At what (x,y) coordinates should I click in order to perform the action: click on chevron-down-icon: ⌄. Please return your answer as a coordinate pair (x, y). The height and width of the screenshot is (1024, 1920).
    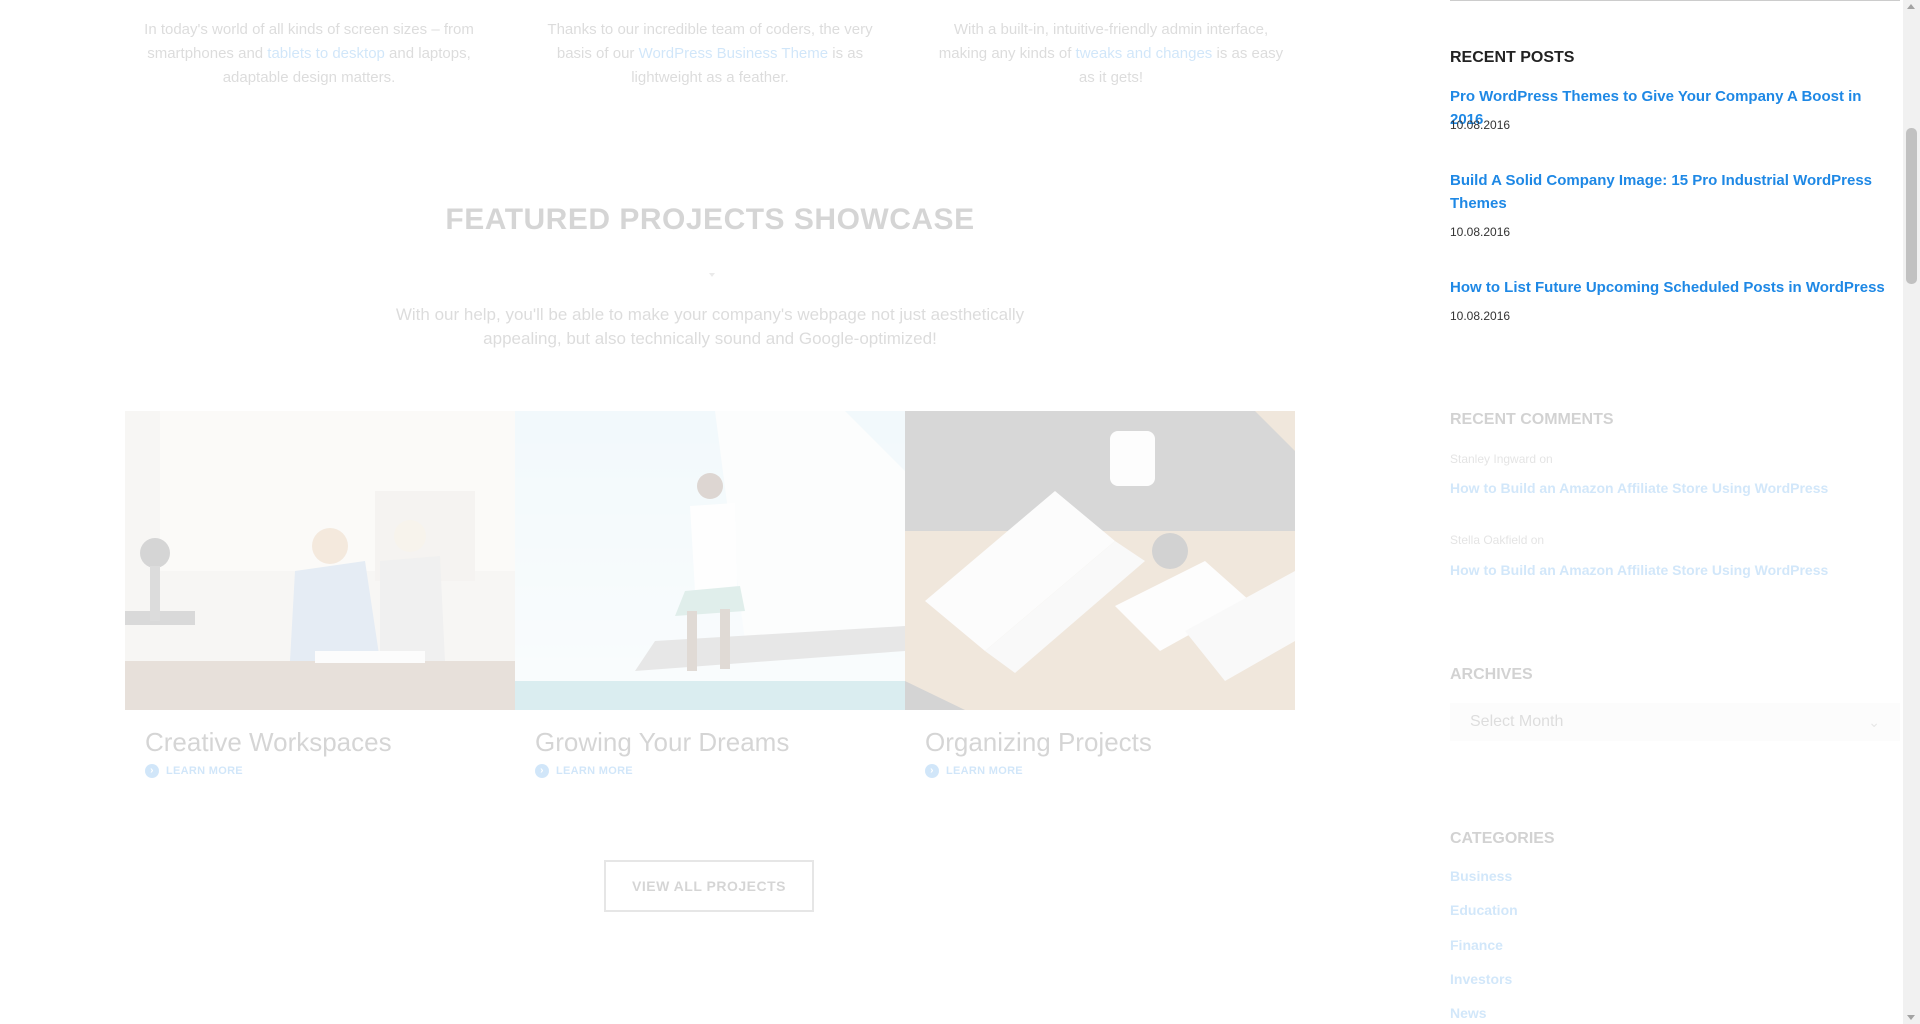
    Looking at the image, I should click on (1874, 721).